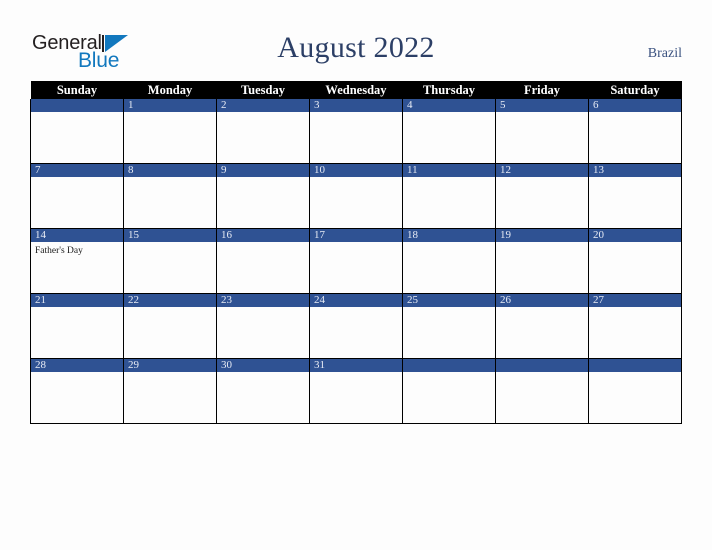 The height and width of the screenshot is (550, 712). What do you see at coordinates (170, 326) in the screenshot?
I see `calendar-day-cell: 22` at bounding box center [170, 326].